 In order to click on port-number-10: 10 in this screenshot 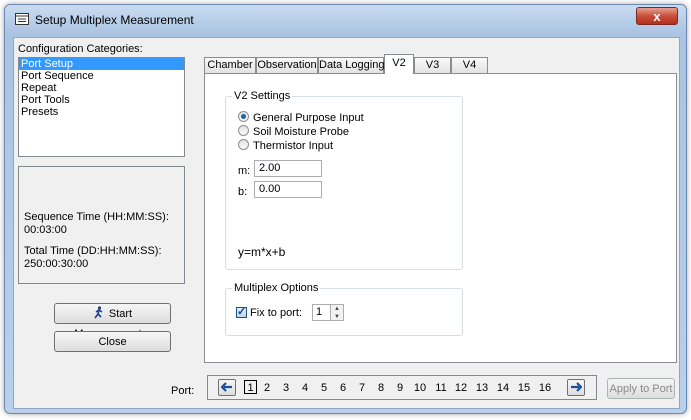, I will do `click(420, 388)`.